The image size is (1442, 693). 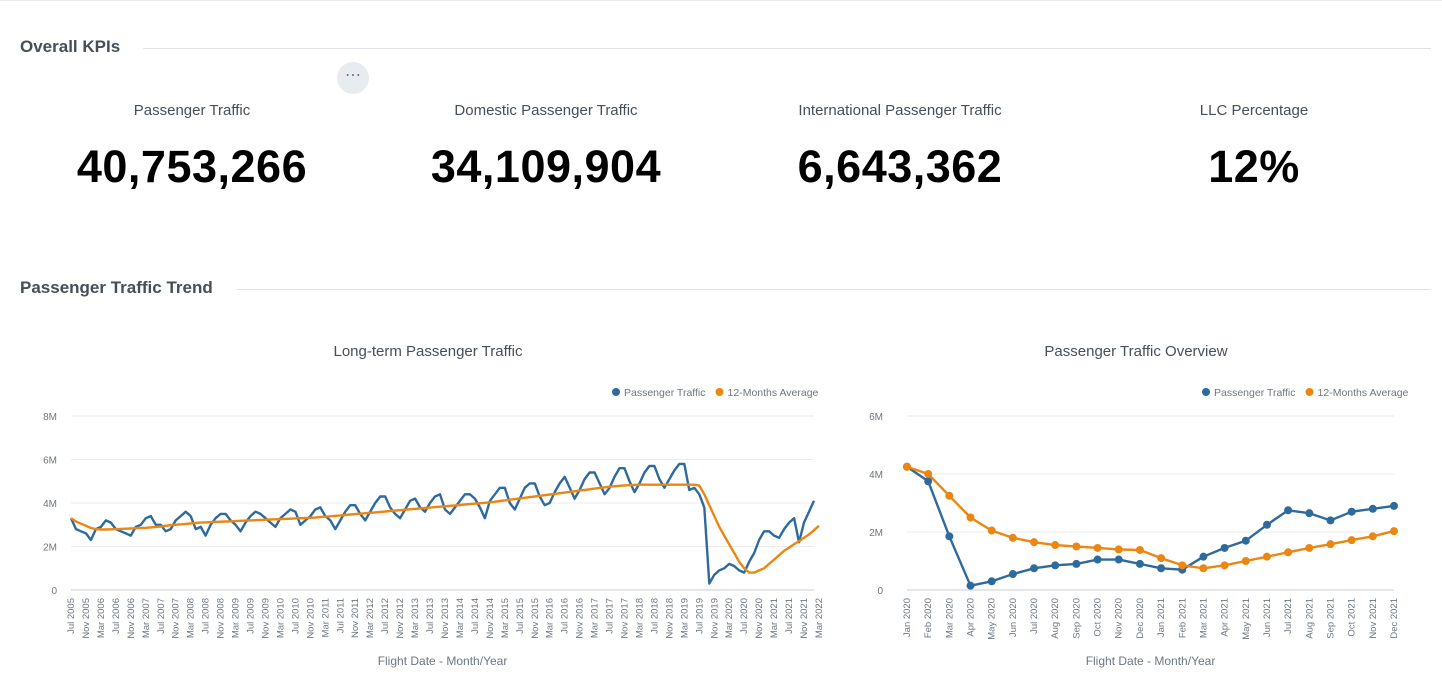 I want to click on y-tick-label: 6M, so click(x=876, y=417).